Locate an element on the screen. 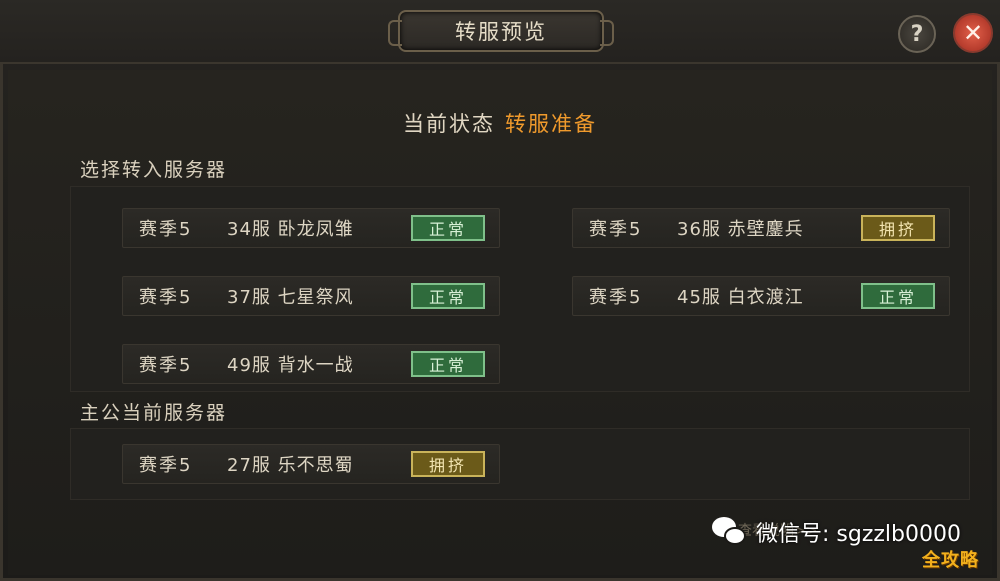 Image resolution: width=1000 pixels, height=581 pixels. server-row-36: 赛季5 36服 赤壁鏖兵 拥挤 is located at coordinates (761, 228).